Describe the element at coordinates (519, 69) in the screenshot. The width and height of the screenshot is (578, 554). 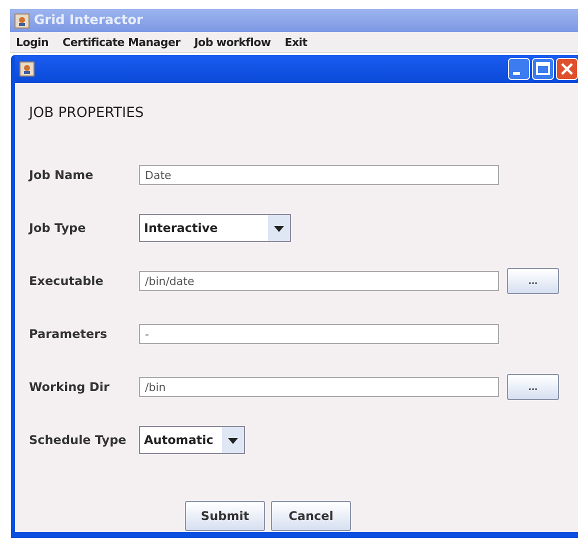
I see `minimize-icon` at that location.